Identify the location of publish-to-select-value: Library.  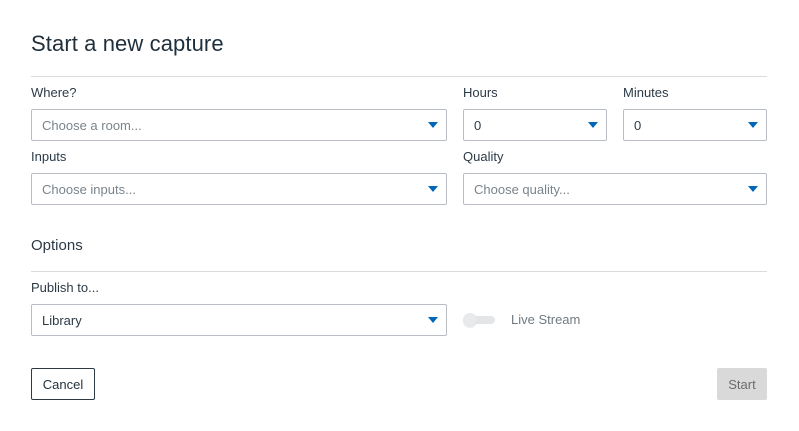
(62, 320).